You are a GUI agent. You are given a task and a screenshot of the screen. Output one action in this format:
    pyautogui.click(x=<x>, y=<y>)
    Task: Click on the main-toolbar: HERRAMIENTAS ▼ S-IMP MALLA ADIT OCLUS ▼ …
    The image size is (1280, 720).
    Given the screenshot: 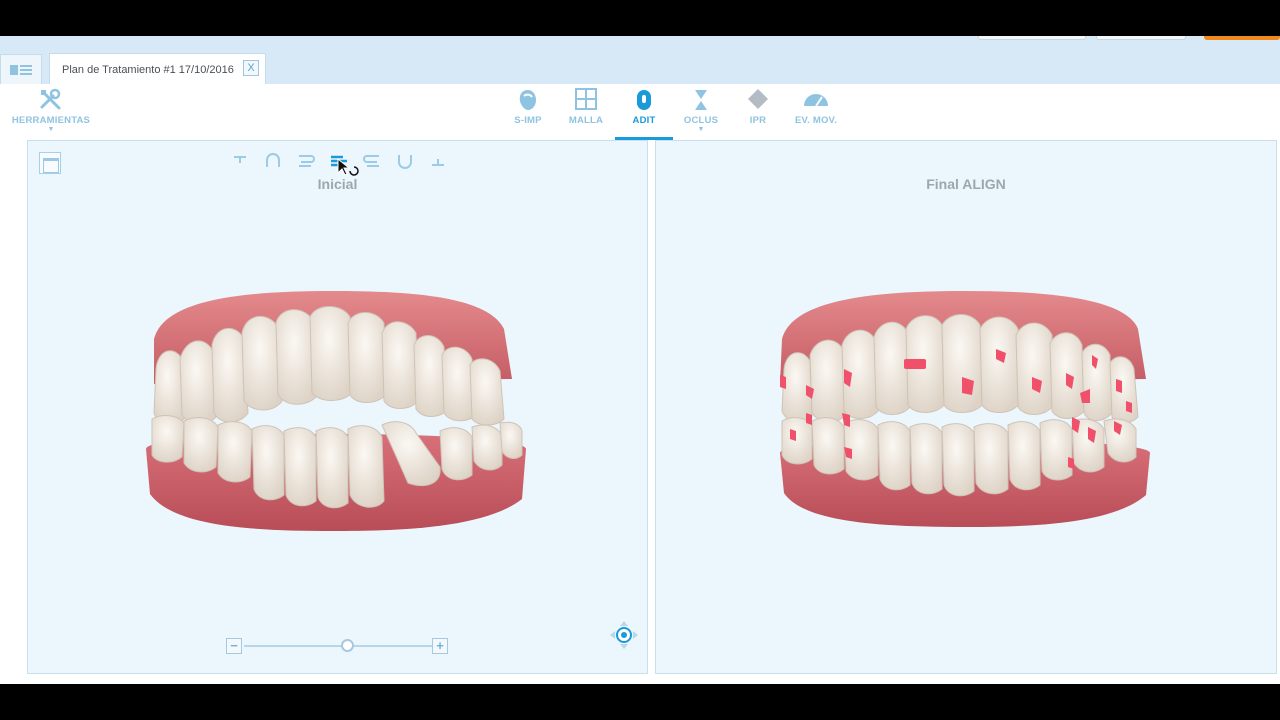 What is the action you would take?
    pyautogui.click(x=640, y=112)
    